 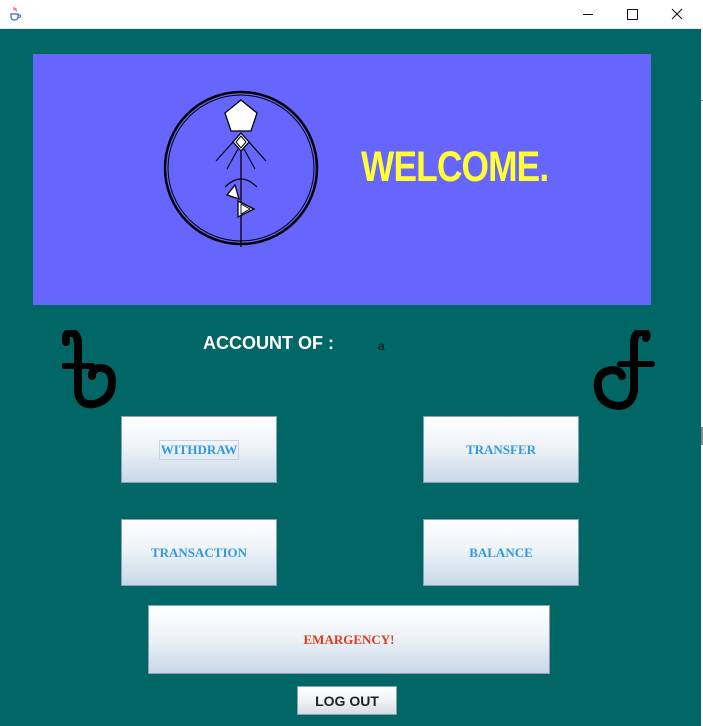 I want to click on emergency-label: EMARGENCY!, so click(x=349, y=639).